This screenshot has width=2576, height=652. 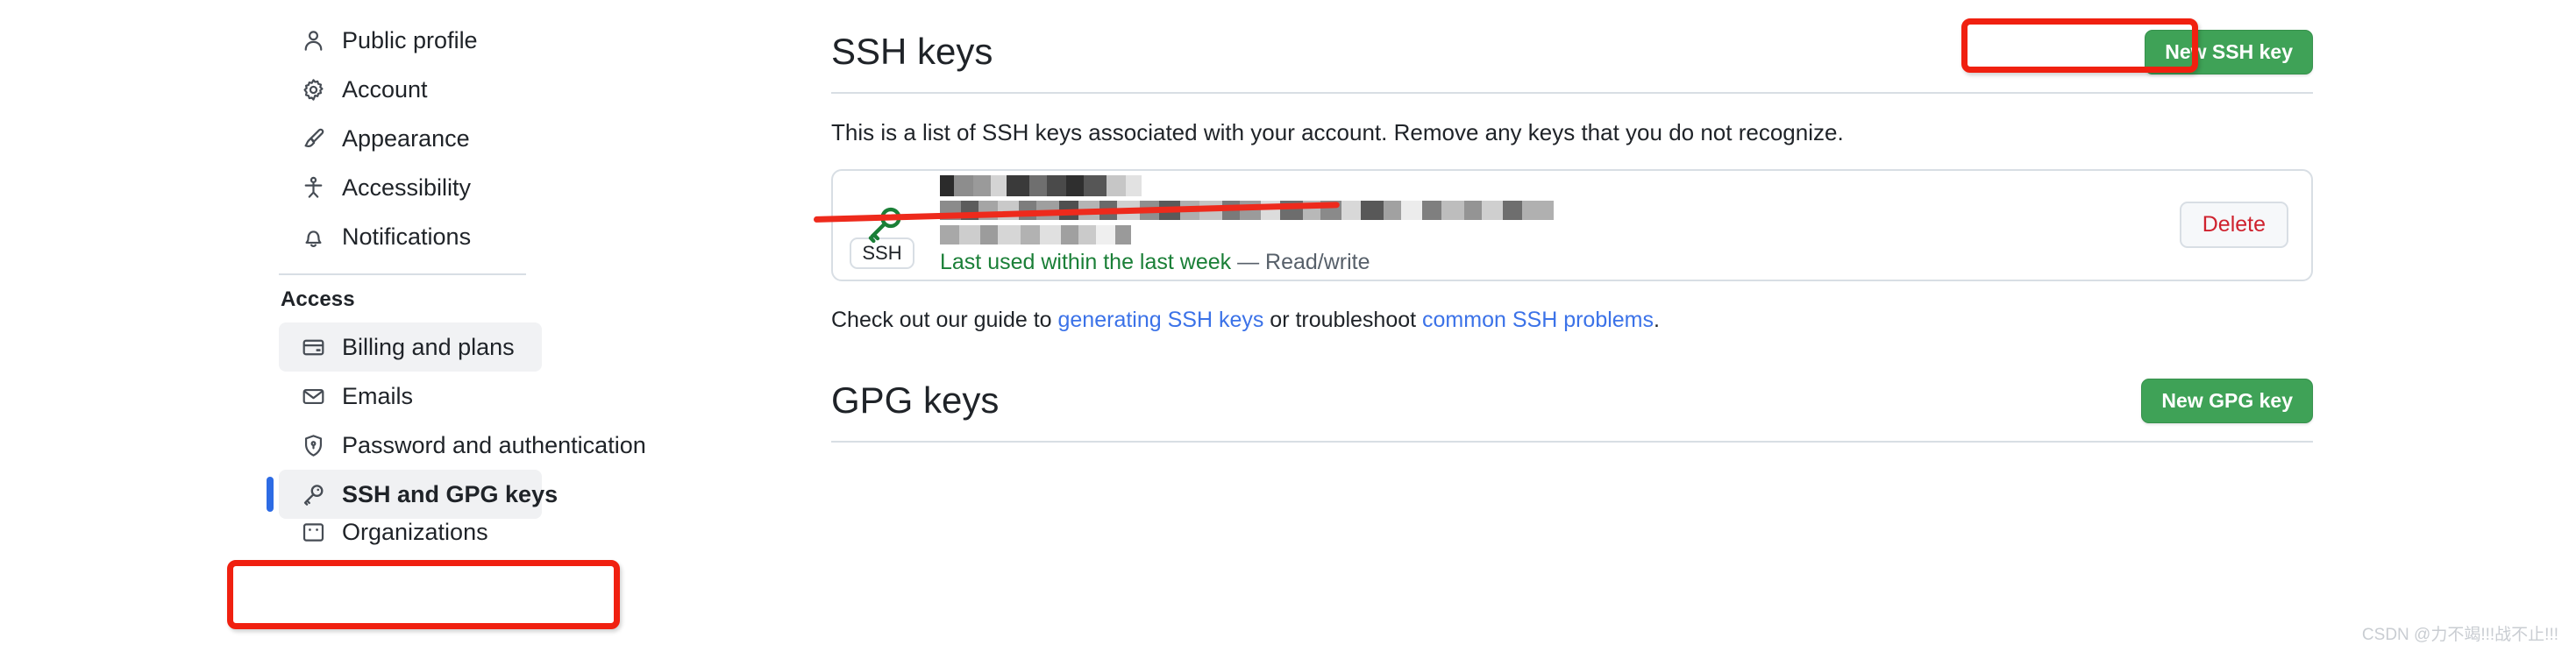 What do you see at coordinates (885, 227) in the screenshot?
I see `verified-key-icon` at bounding box center [885, 227].